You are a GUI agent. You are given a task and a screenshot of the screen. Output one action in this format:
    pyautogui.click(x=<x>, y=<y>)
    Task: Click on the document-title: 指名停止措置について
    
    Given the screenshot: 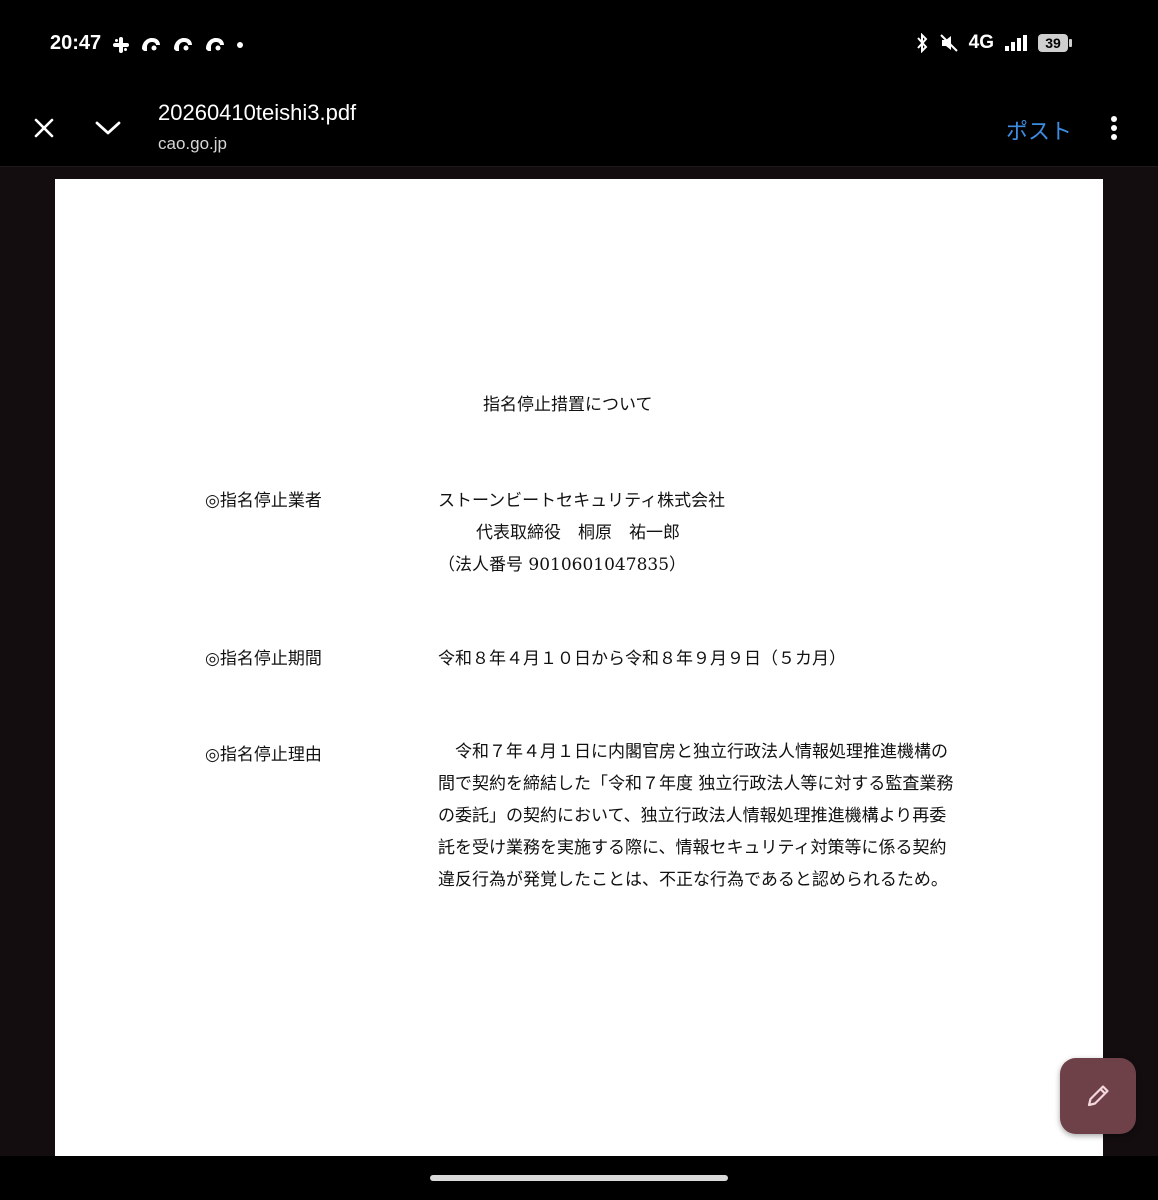 What is the action you would take?
    pyautogui.click(x=568, y=405)
    